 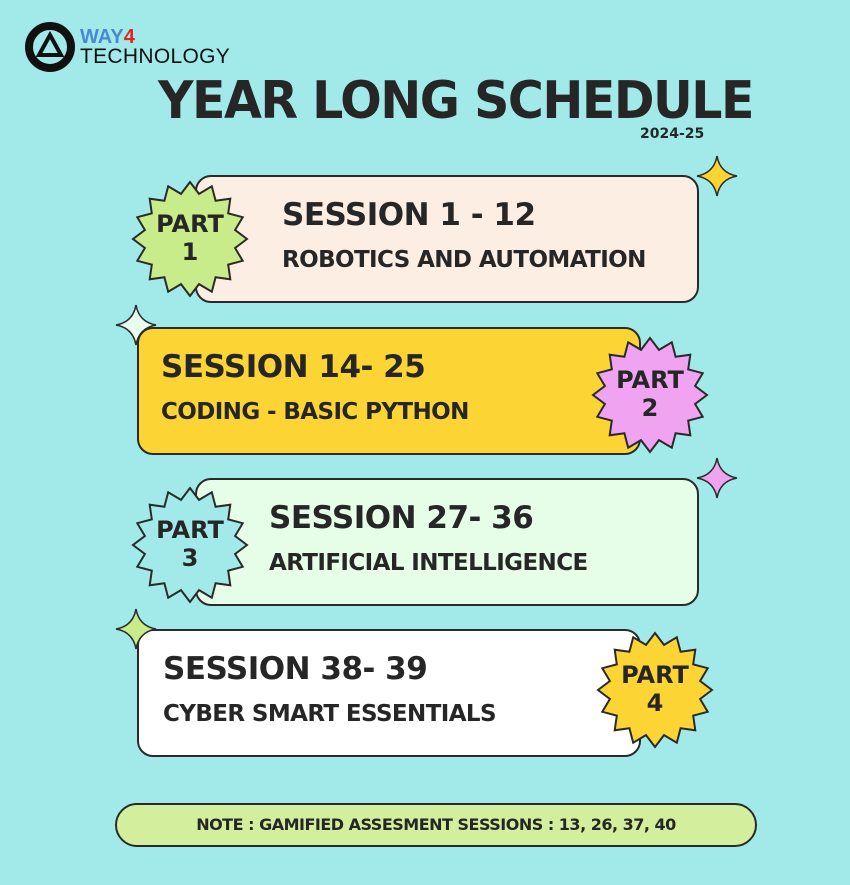 I want to click on part-badge-2: PART 2, so click(x=650, y=395).